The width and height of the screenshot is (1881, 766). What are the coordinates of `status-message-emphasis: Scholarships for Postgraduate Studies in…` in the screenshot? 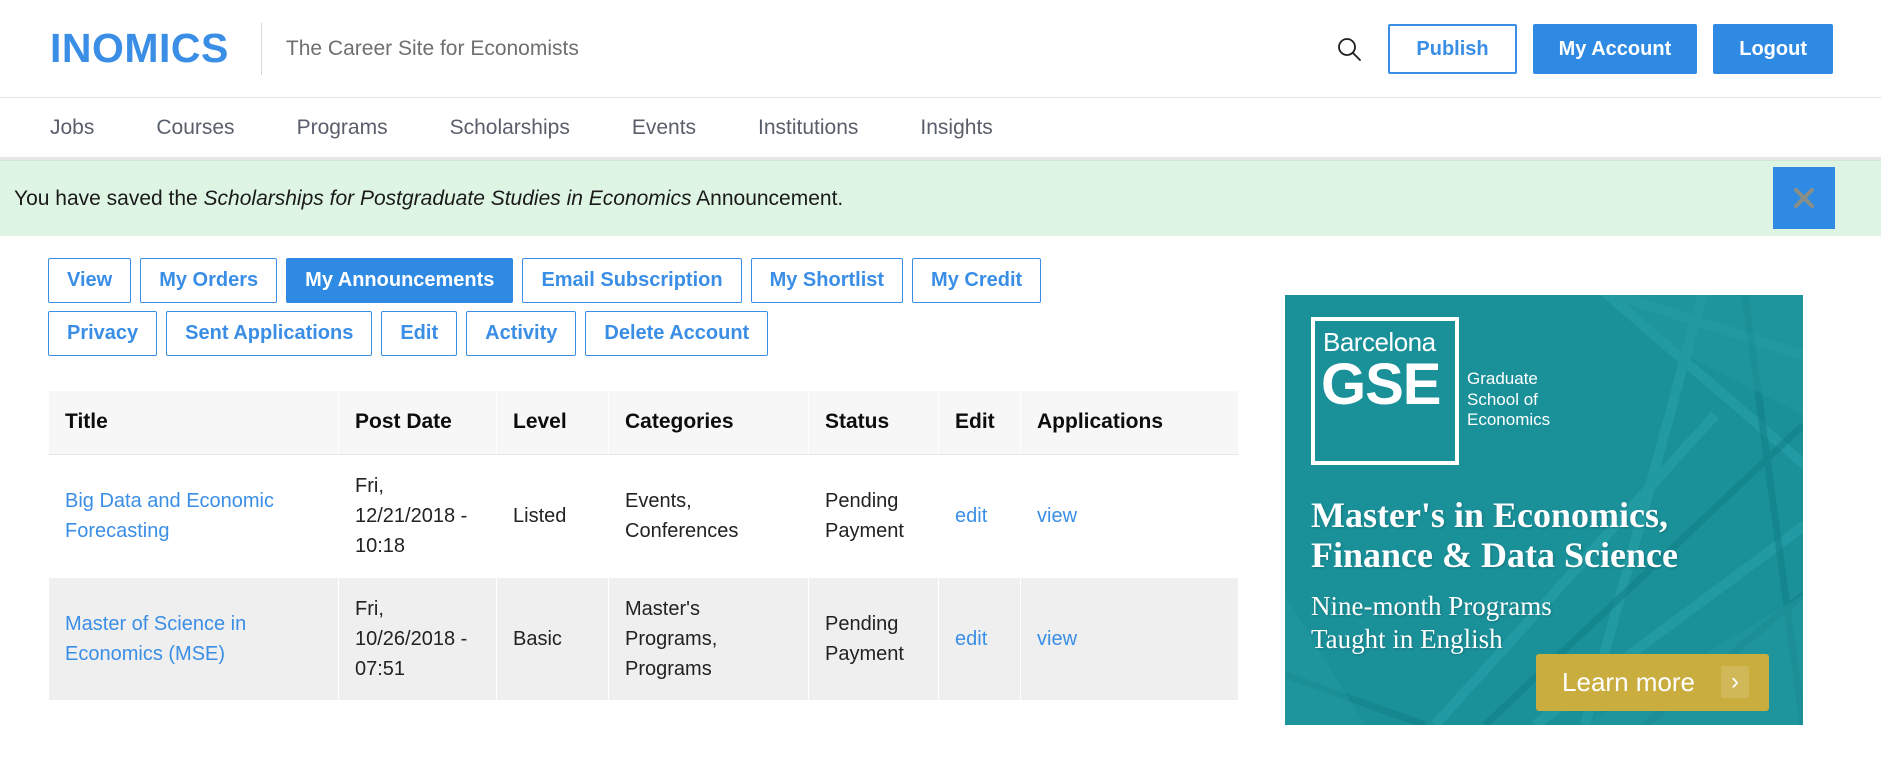 It's located at (447, 198).